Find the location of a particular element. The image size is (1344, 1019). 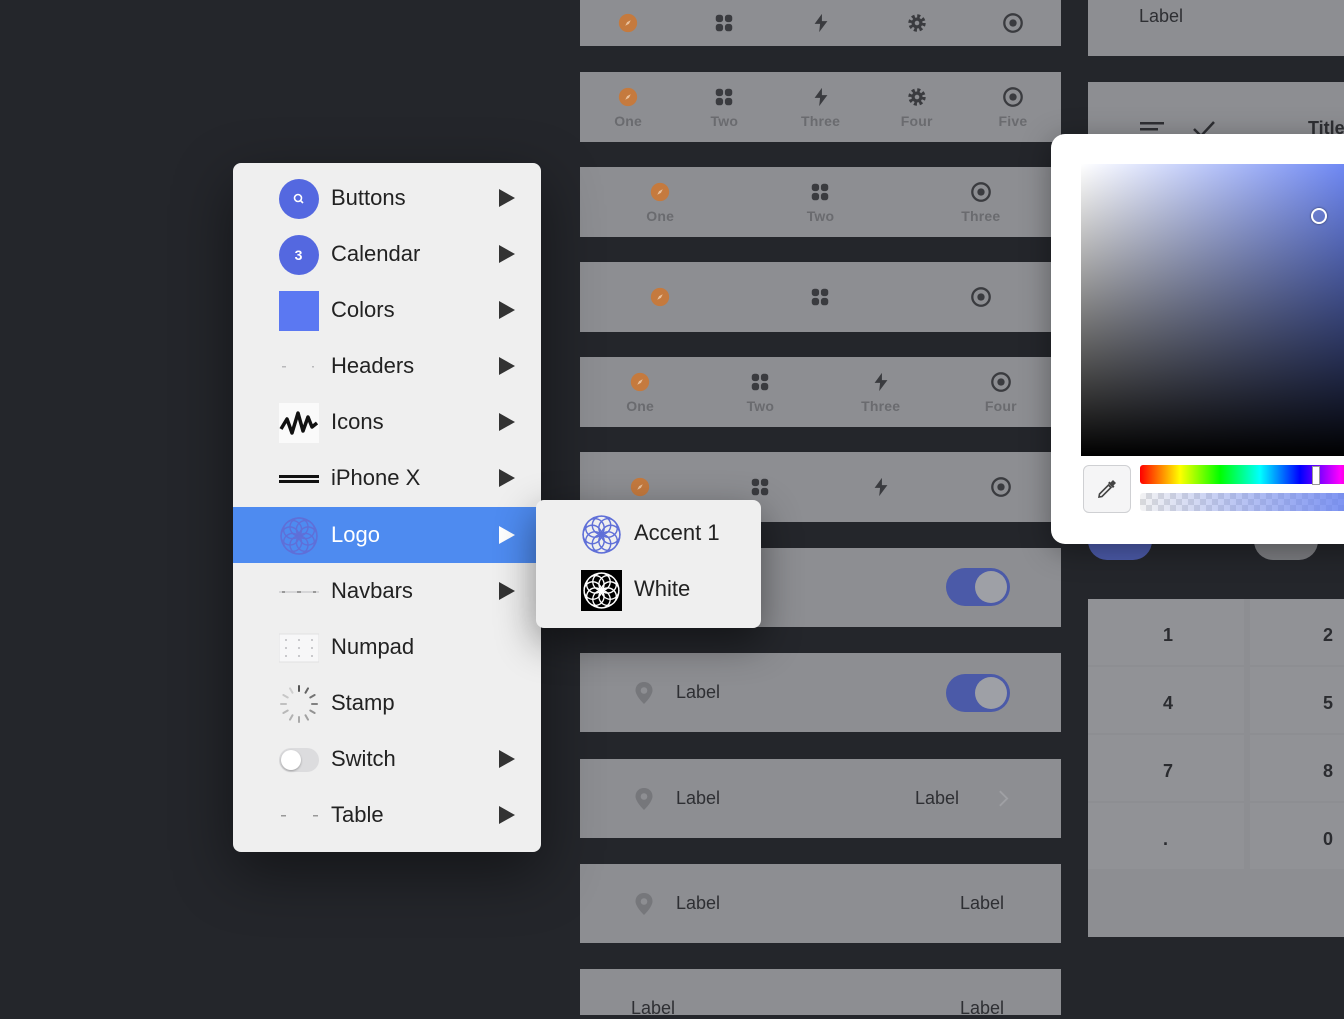

gear-icon is located at coordinates (916, 23).